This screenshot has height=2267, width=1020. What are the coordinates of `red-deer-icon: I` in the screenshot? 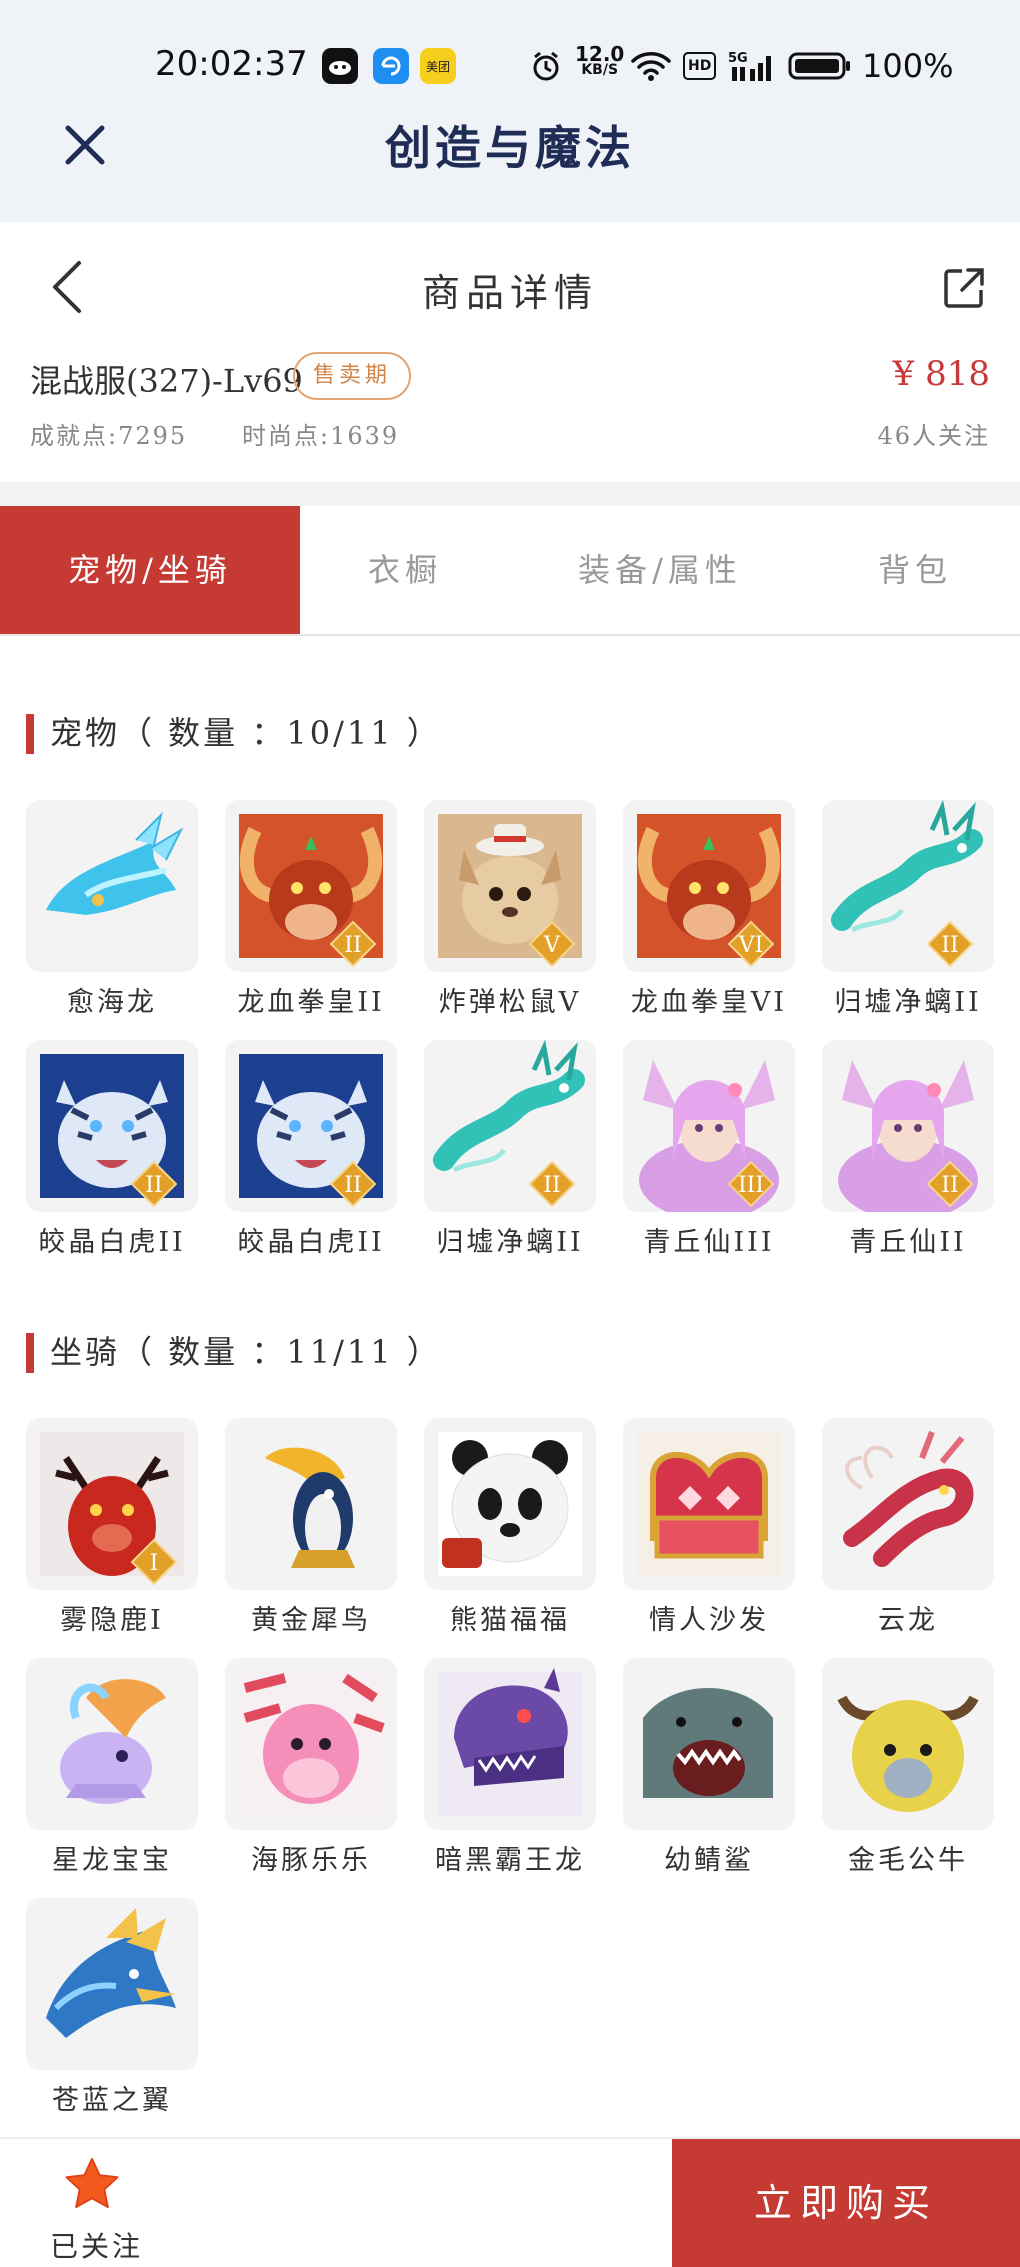 It's located at (112, 1509).